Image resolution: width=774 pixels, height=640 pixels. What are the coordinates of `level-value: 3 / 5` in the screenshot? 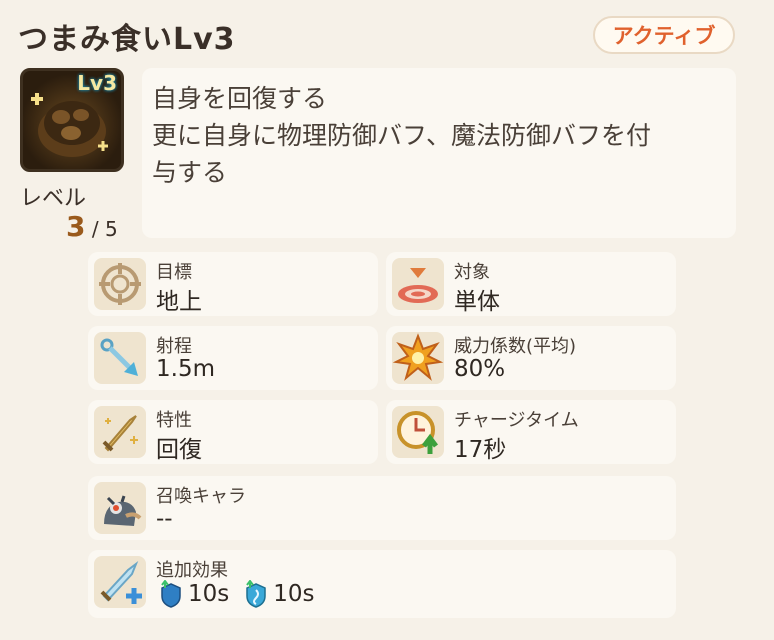 It's located at (92, 226).